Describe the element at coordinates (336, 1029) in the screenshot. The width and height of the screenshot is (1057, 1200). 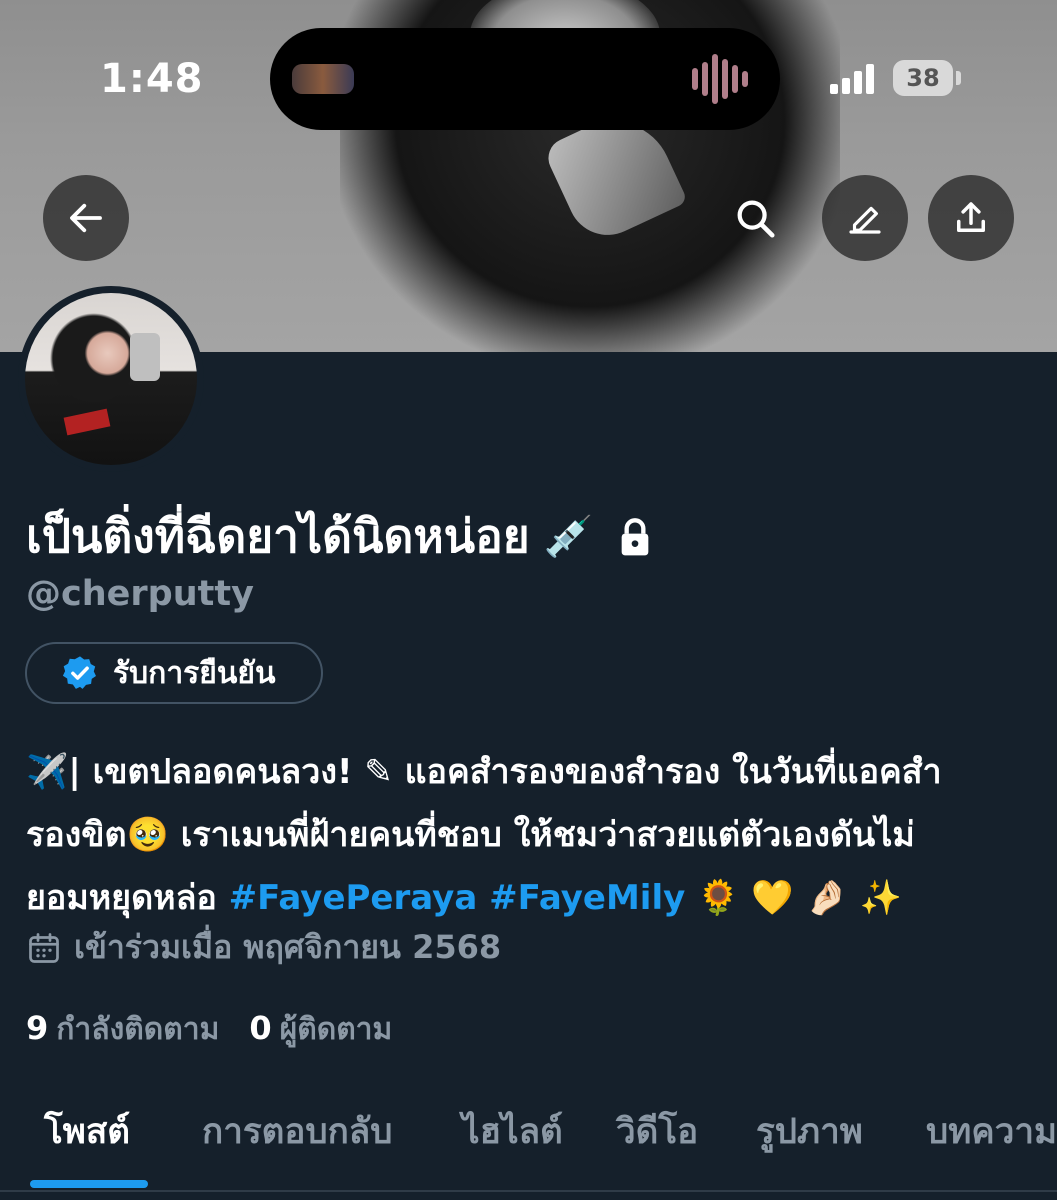
I see `followers-label: ผู้ติดตาม` at that location.